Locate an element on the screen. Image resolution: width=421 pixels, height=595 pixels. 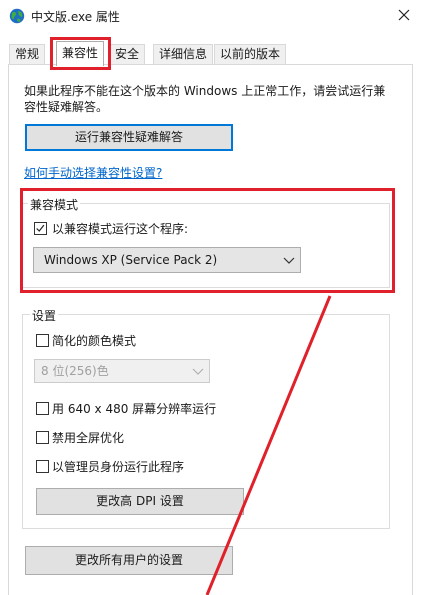
window-title: 中文版.exe 属性 is located at coordinates (75, 17).